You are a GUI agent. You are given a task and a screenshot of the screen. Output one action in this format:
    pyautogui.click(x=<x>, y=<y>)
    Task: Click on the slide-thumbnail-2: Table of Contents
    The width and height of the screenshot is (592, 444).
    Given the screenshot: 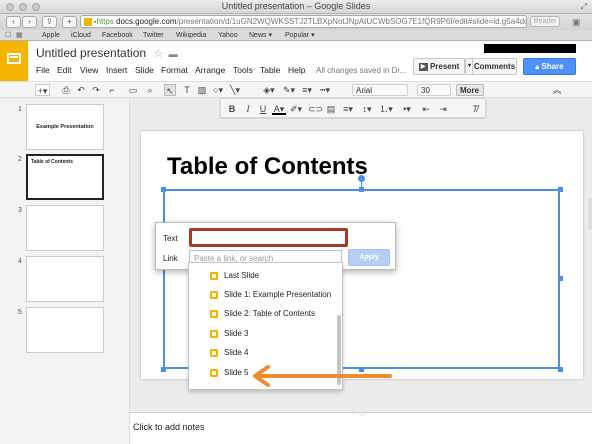 What is the action you would take?
    pyautogui.click(x=65, y=177)
    